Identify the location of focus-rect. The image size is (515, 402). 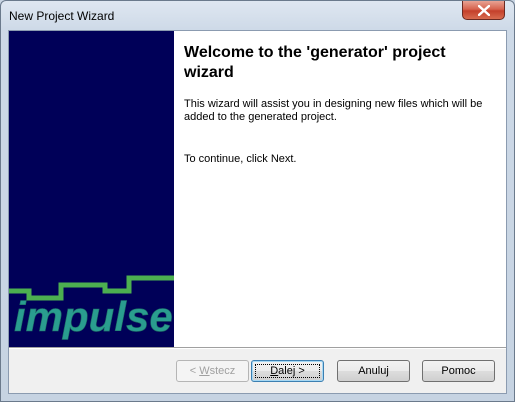
(287, 371).